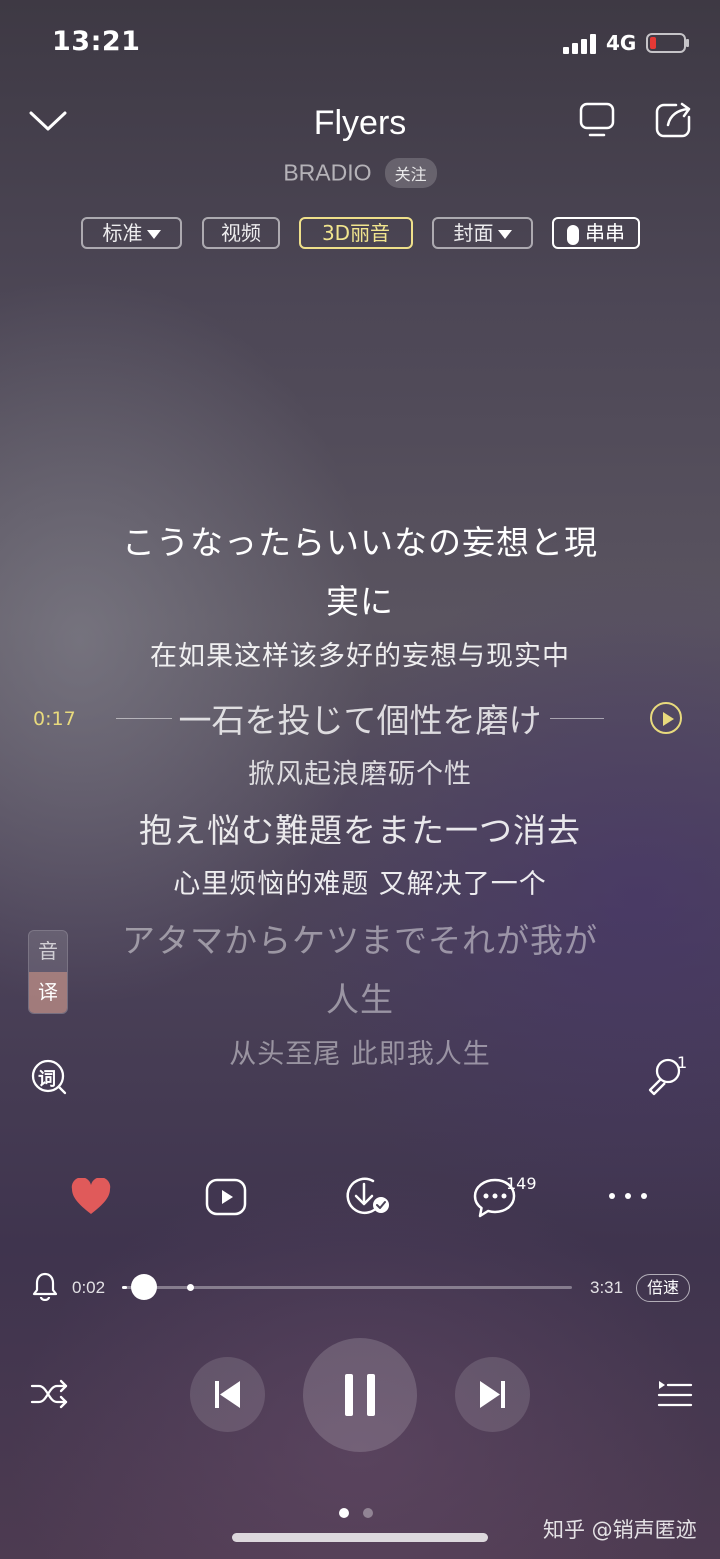 The height and width of the screenshot is (1559, 720). Describe the element at coordinates (356, 233) in the screenshot. I see `audio-3d-button: 3D丽音` at that location.